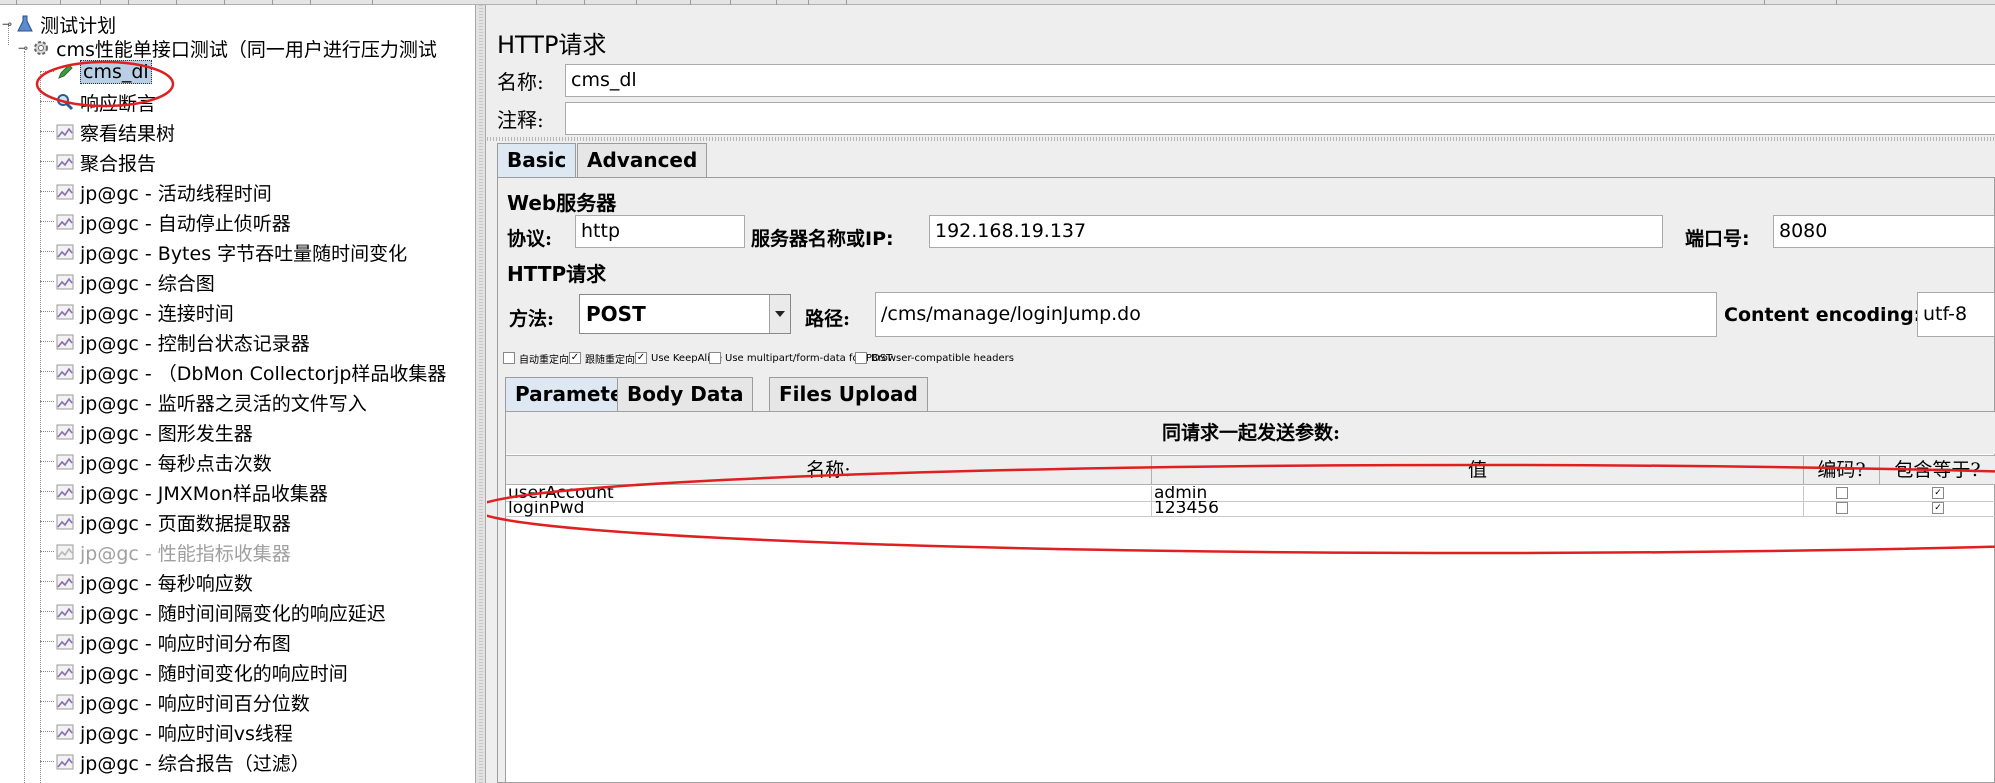  What do you see at coordinates (829, 509) in the screenshot?
I see `param-name-cell: loginPwd` at bounding box center [829, 509].